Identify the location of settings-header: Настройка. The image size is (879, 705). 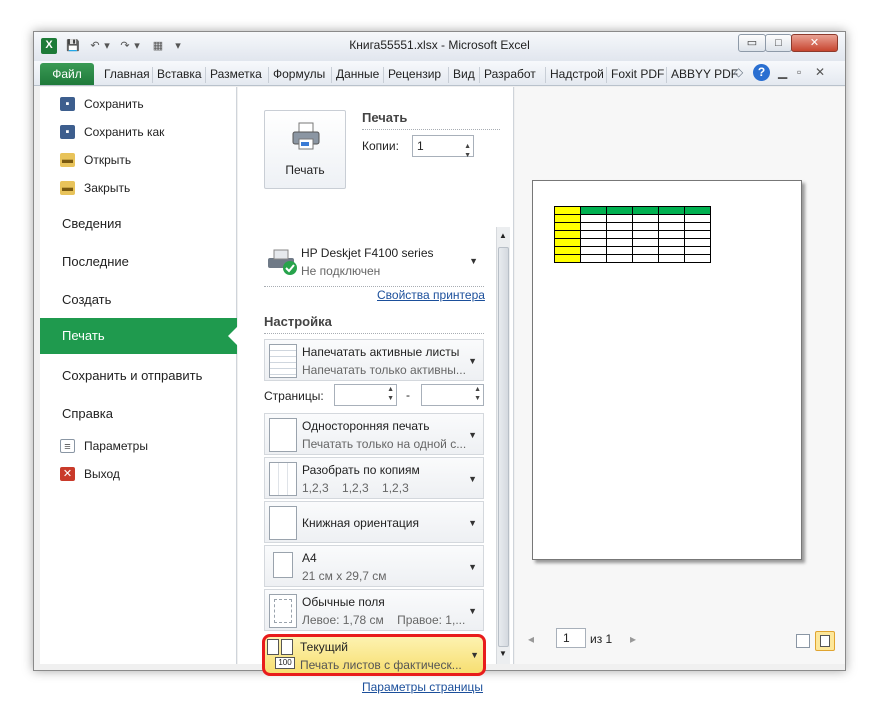
(298, 321).